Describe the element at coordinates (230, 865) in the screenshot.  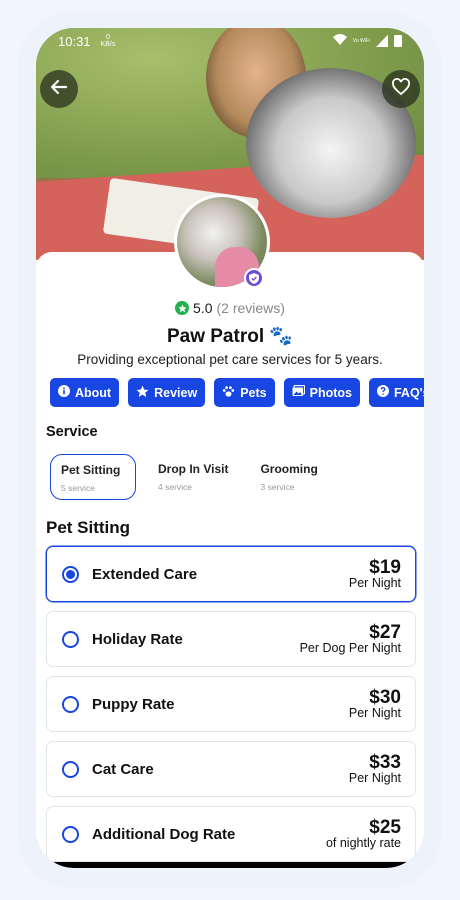
I see `bottom-nav-bar` at that location.